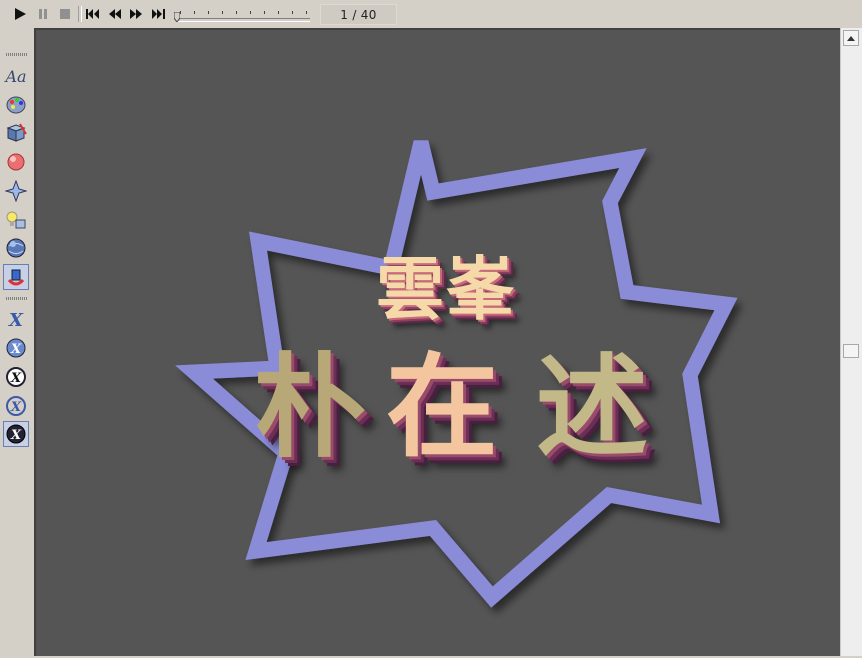 Image resolution: width=862 pixels, height=658 pixels. I want to click on star-shape-button, so click(16, 191).